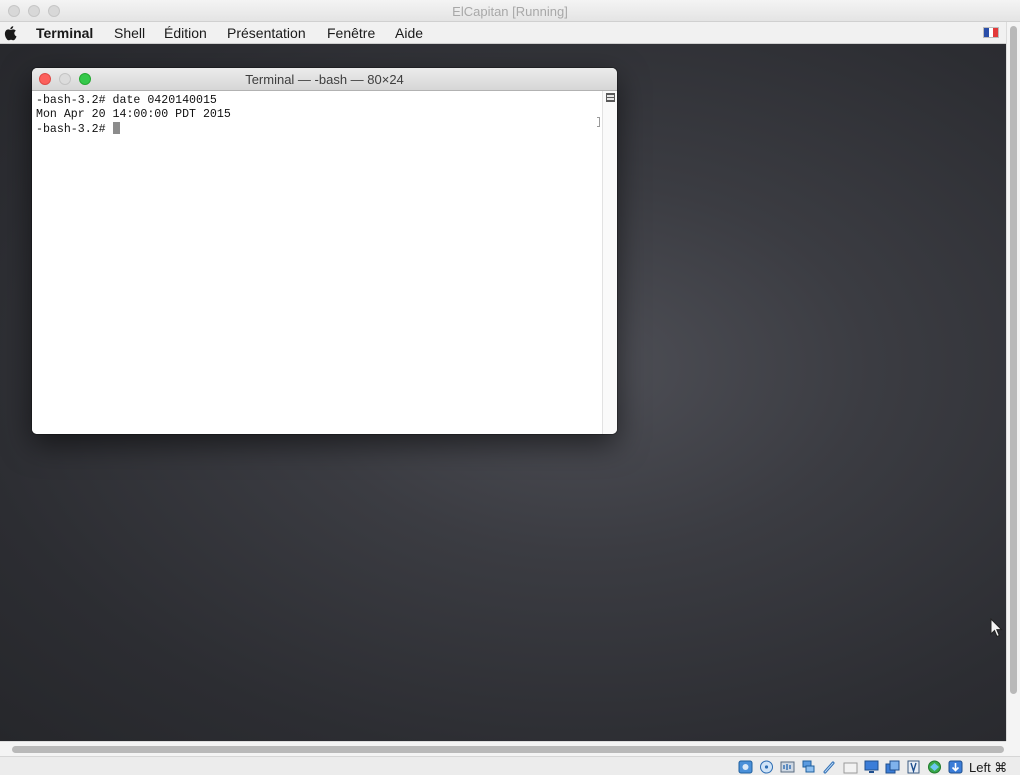 The image size is (1020, 775). I want to click on mark-bracket, so click(598, 122).